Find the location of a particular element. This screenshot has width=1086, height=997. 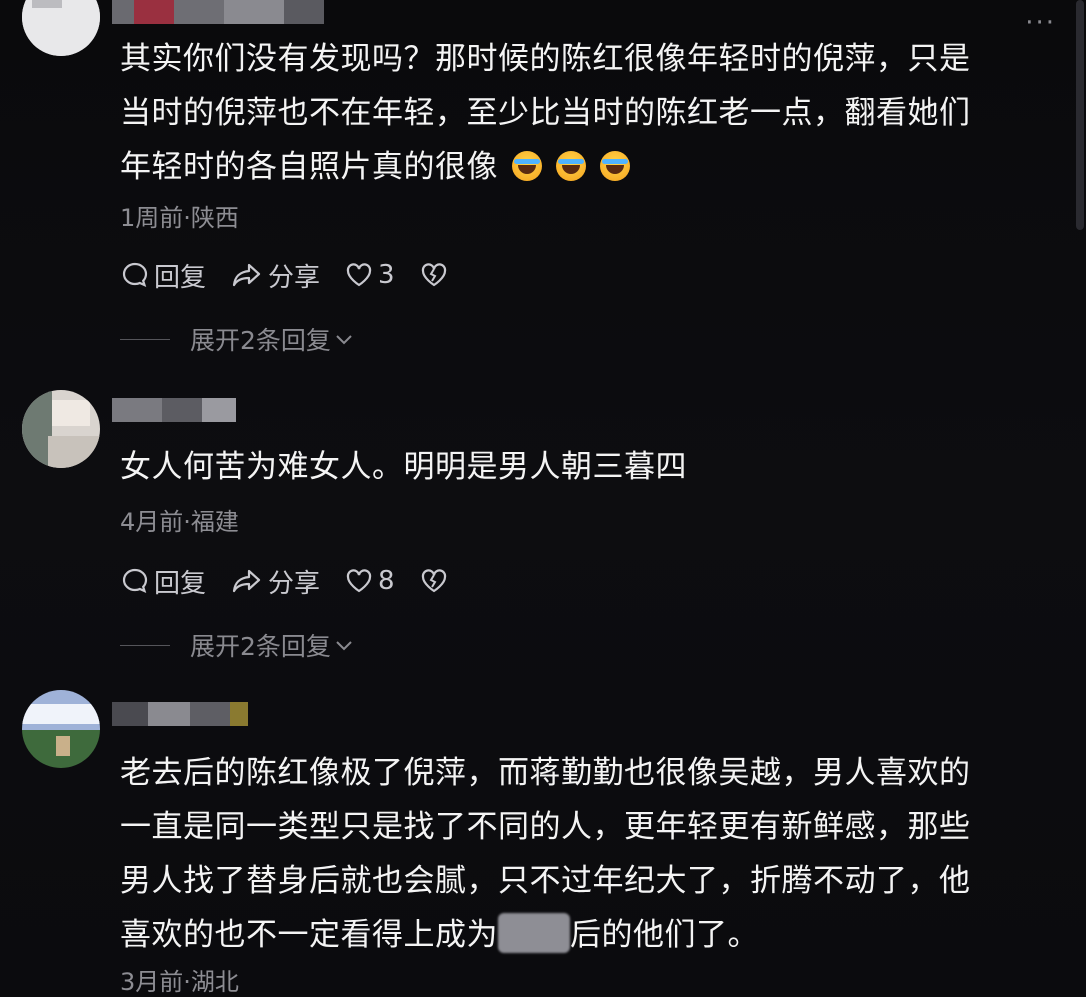

comment-text: 女人何苦为难女人。明明是男人朝三暮四 is located at coordinates (403, 467).